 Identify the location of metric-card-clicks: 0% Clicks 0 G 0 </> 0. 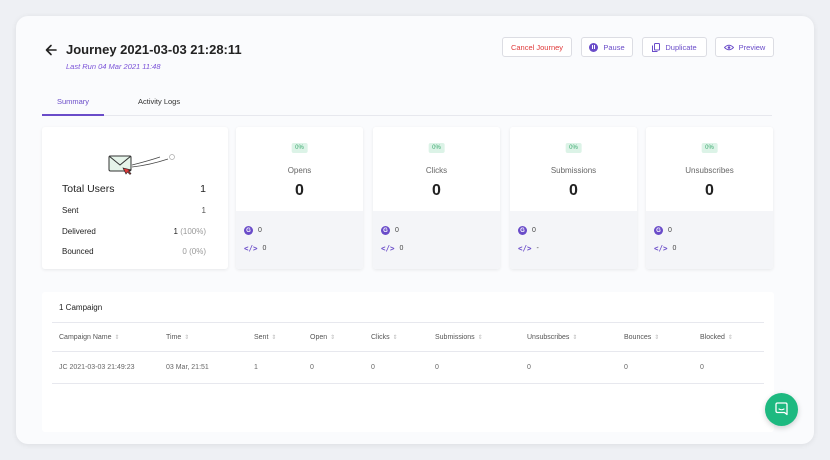
(436, 198).